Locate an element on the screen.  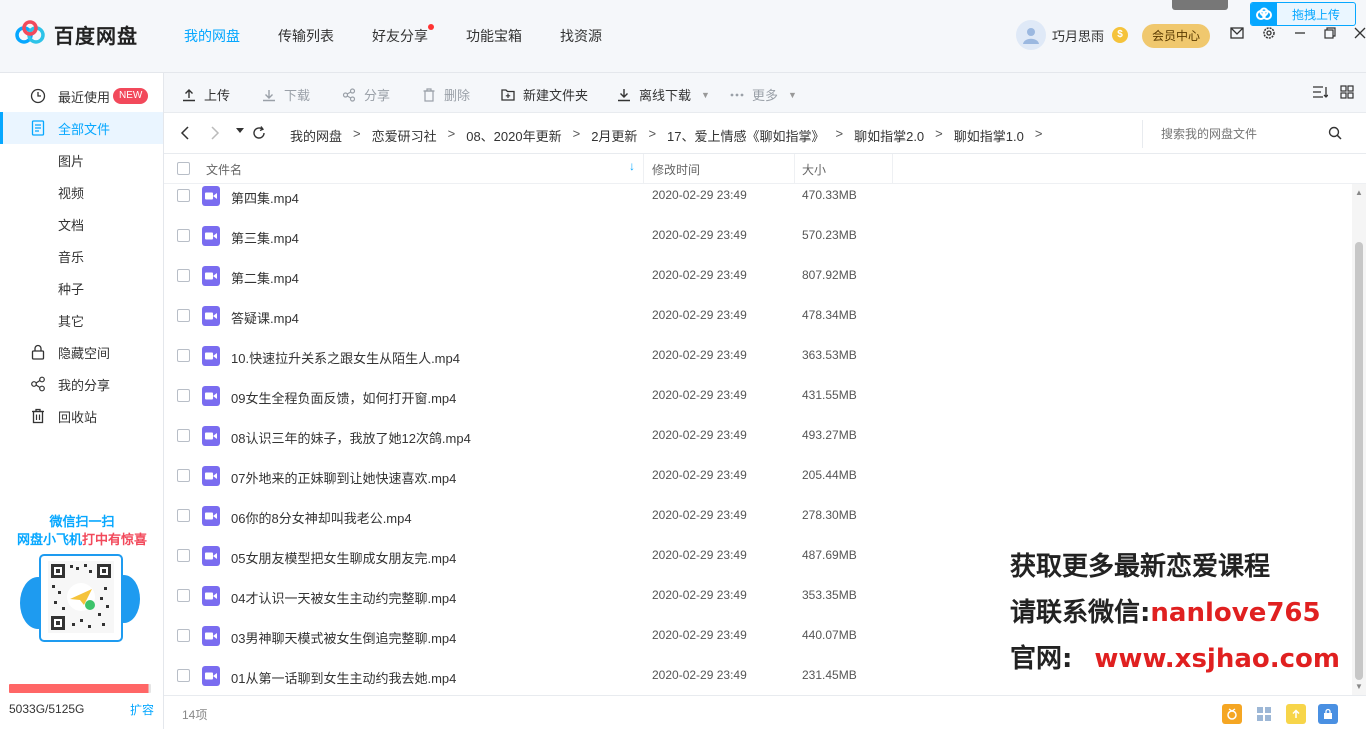
lock-icon is located at coordinates (1328, 714).